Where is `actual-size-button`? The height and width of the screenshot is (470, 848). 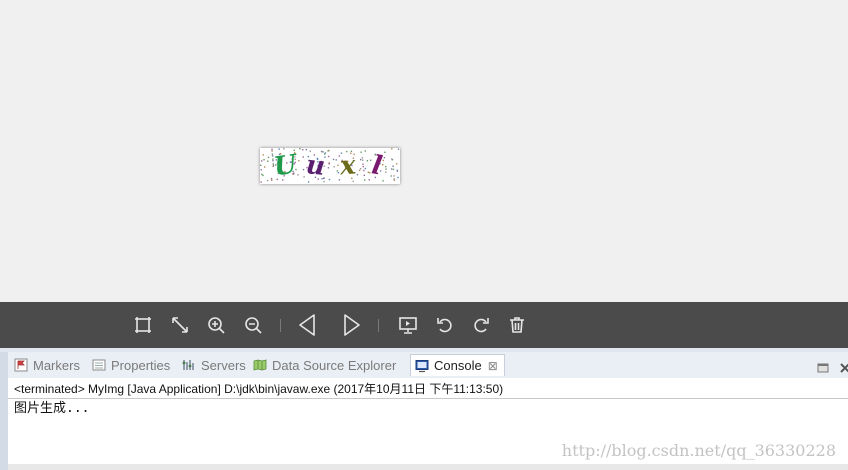 actual-size-button is located at coordinates (180, 325).